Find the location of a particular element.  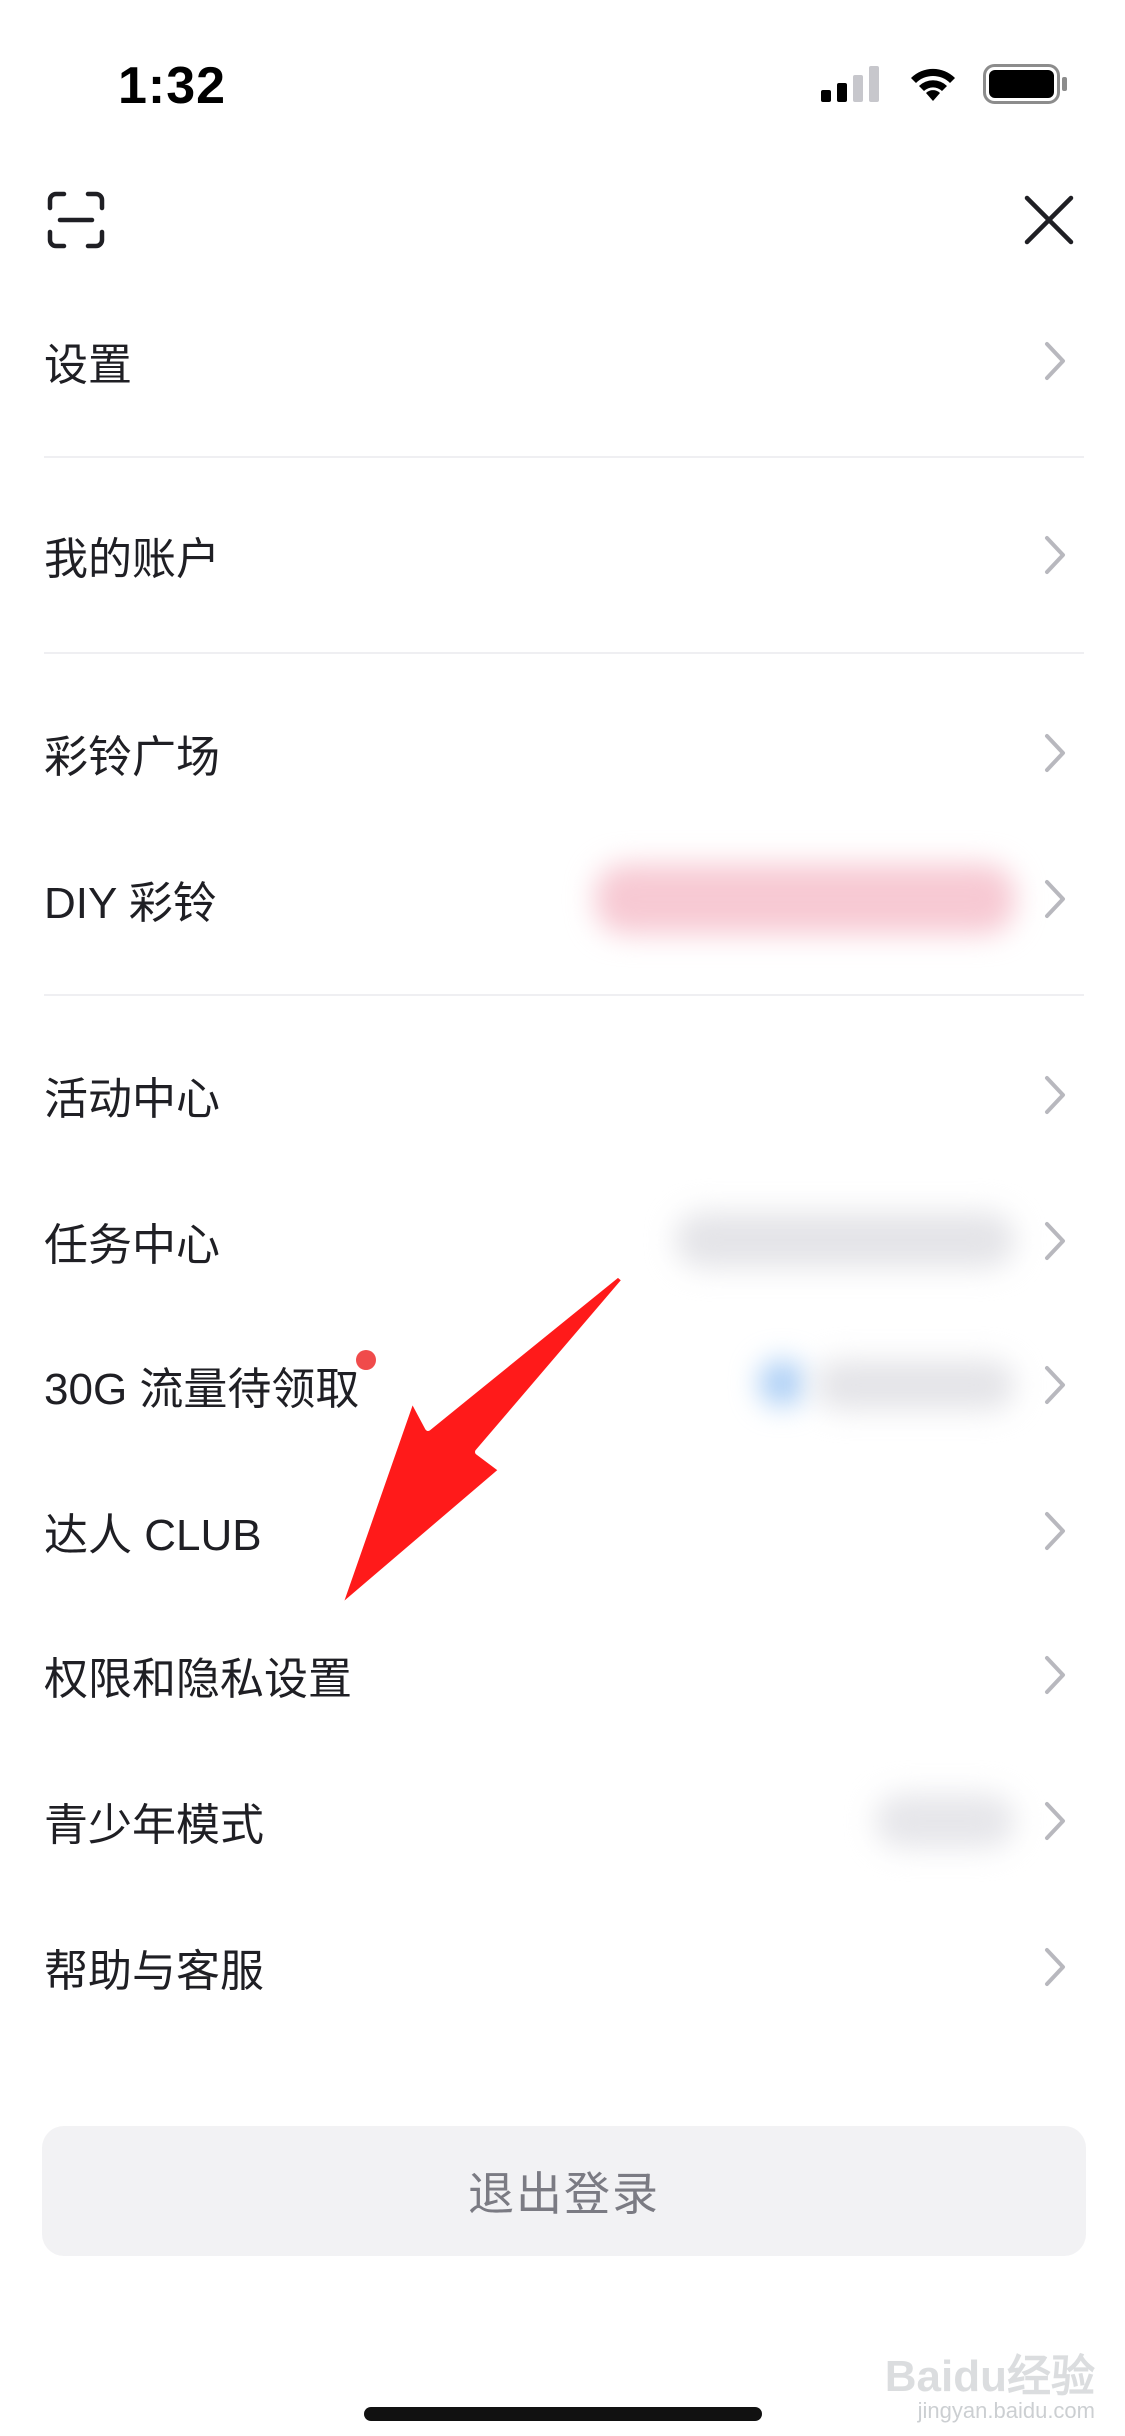

close-button is located at coordinates (1049, 220).